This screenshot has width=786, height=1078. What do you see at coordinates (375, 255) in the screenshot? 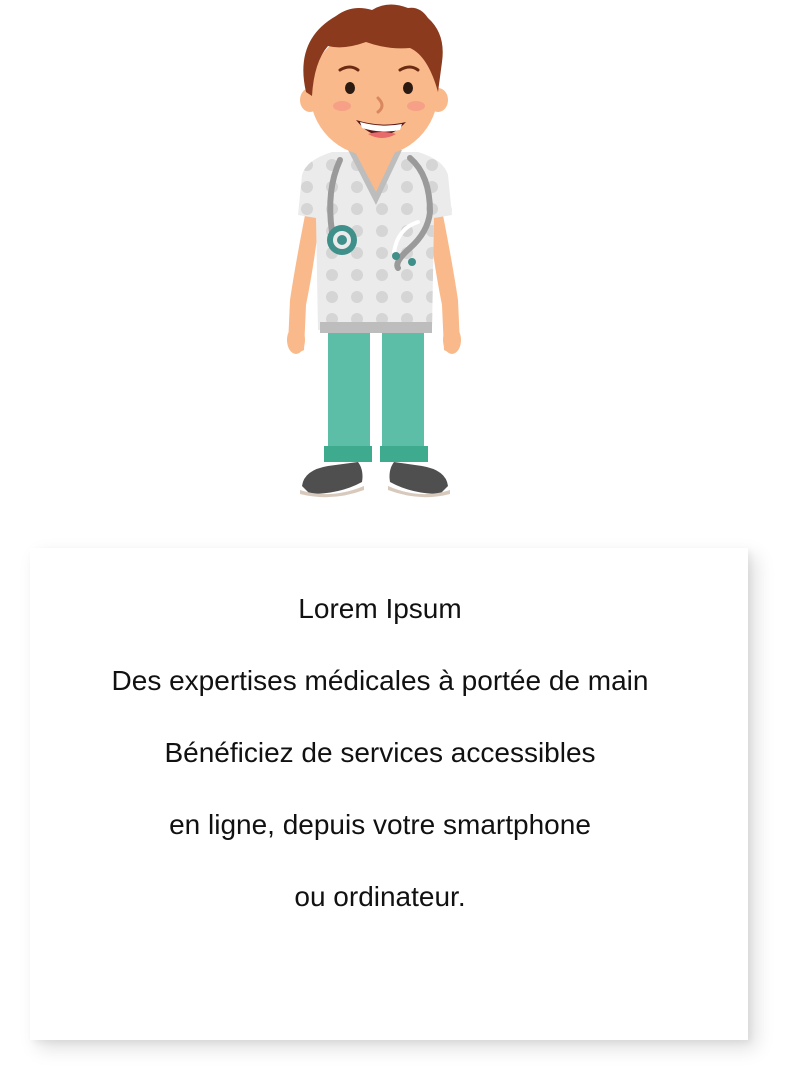
I see `doctor-illustration-icon` at bounding box center [375, 255].